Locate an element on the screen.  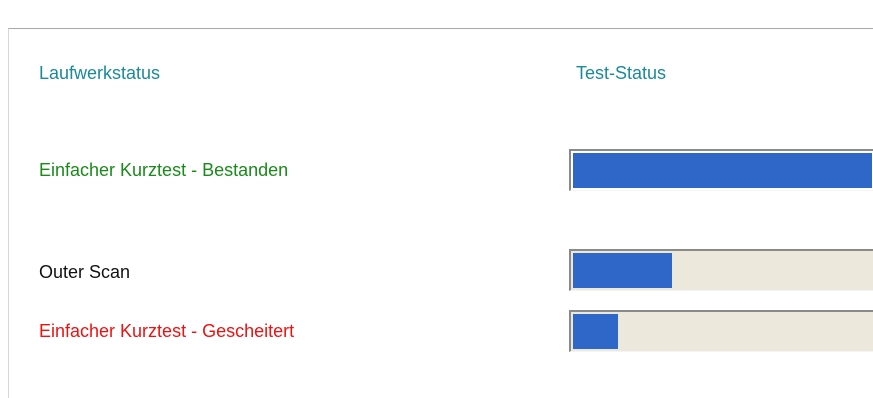
progress-bar-outer-scan is located at coordinates (721, 270).